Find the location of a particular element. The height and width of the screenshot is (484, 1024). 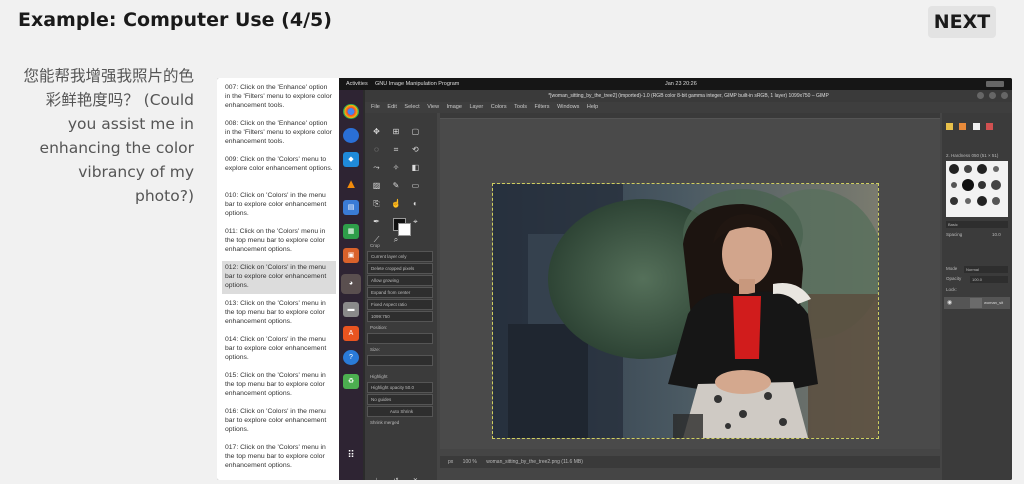

bucket-fill-icon: ◧ is located at coordinates (415, 167).